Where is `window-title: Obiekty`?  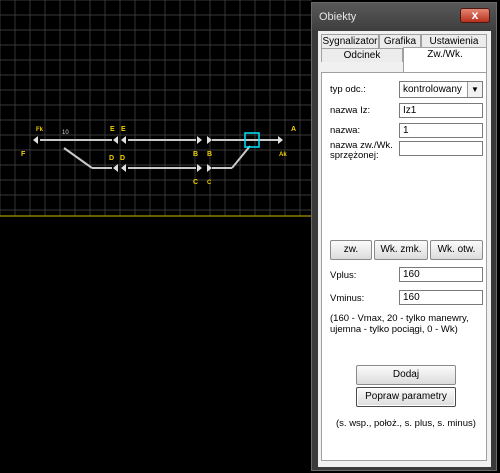
window-title: Obiekty is located at coordinates (338, 17).